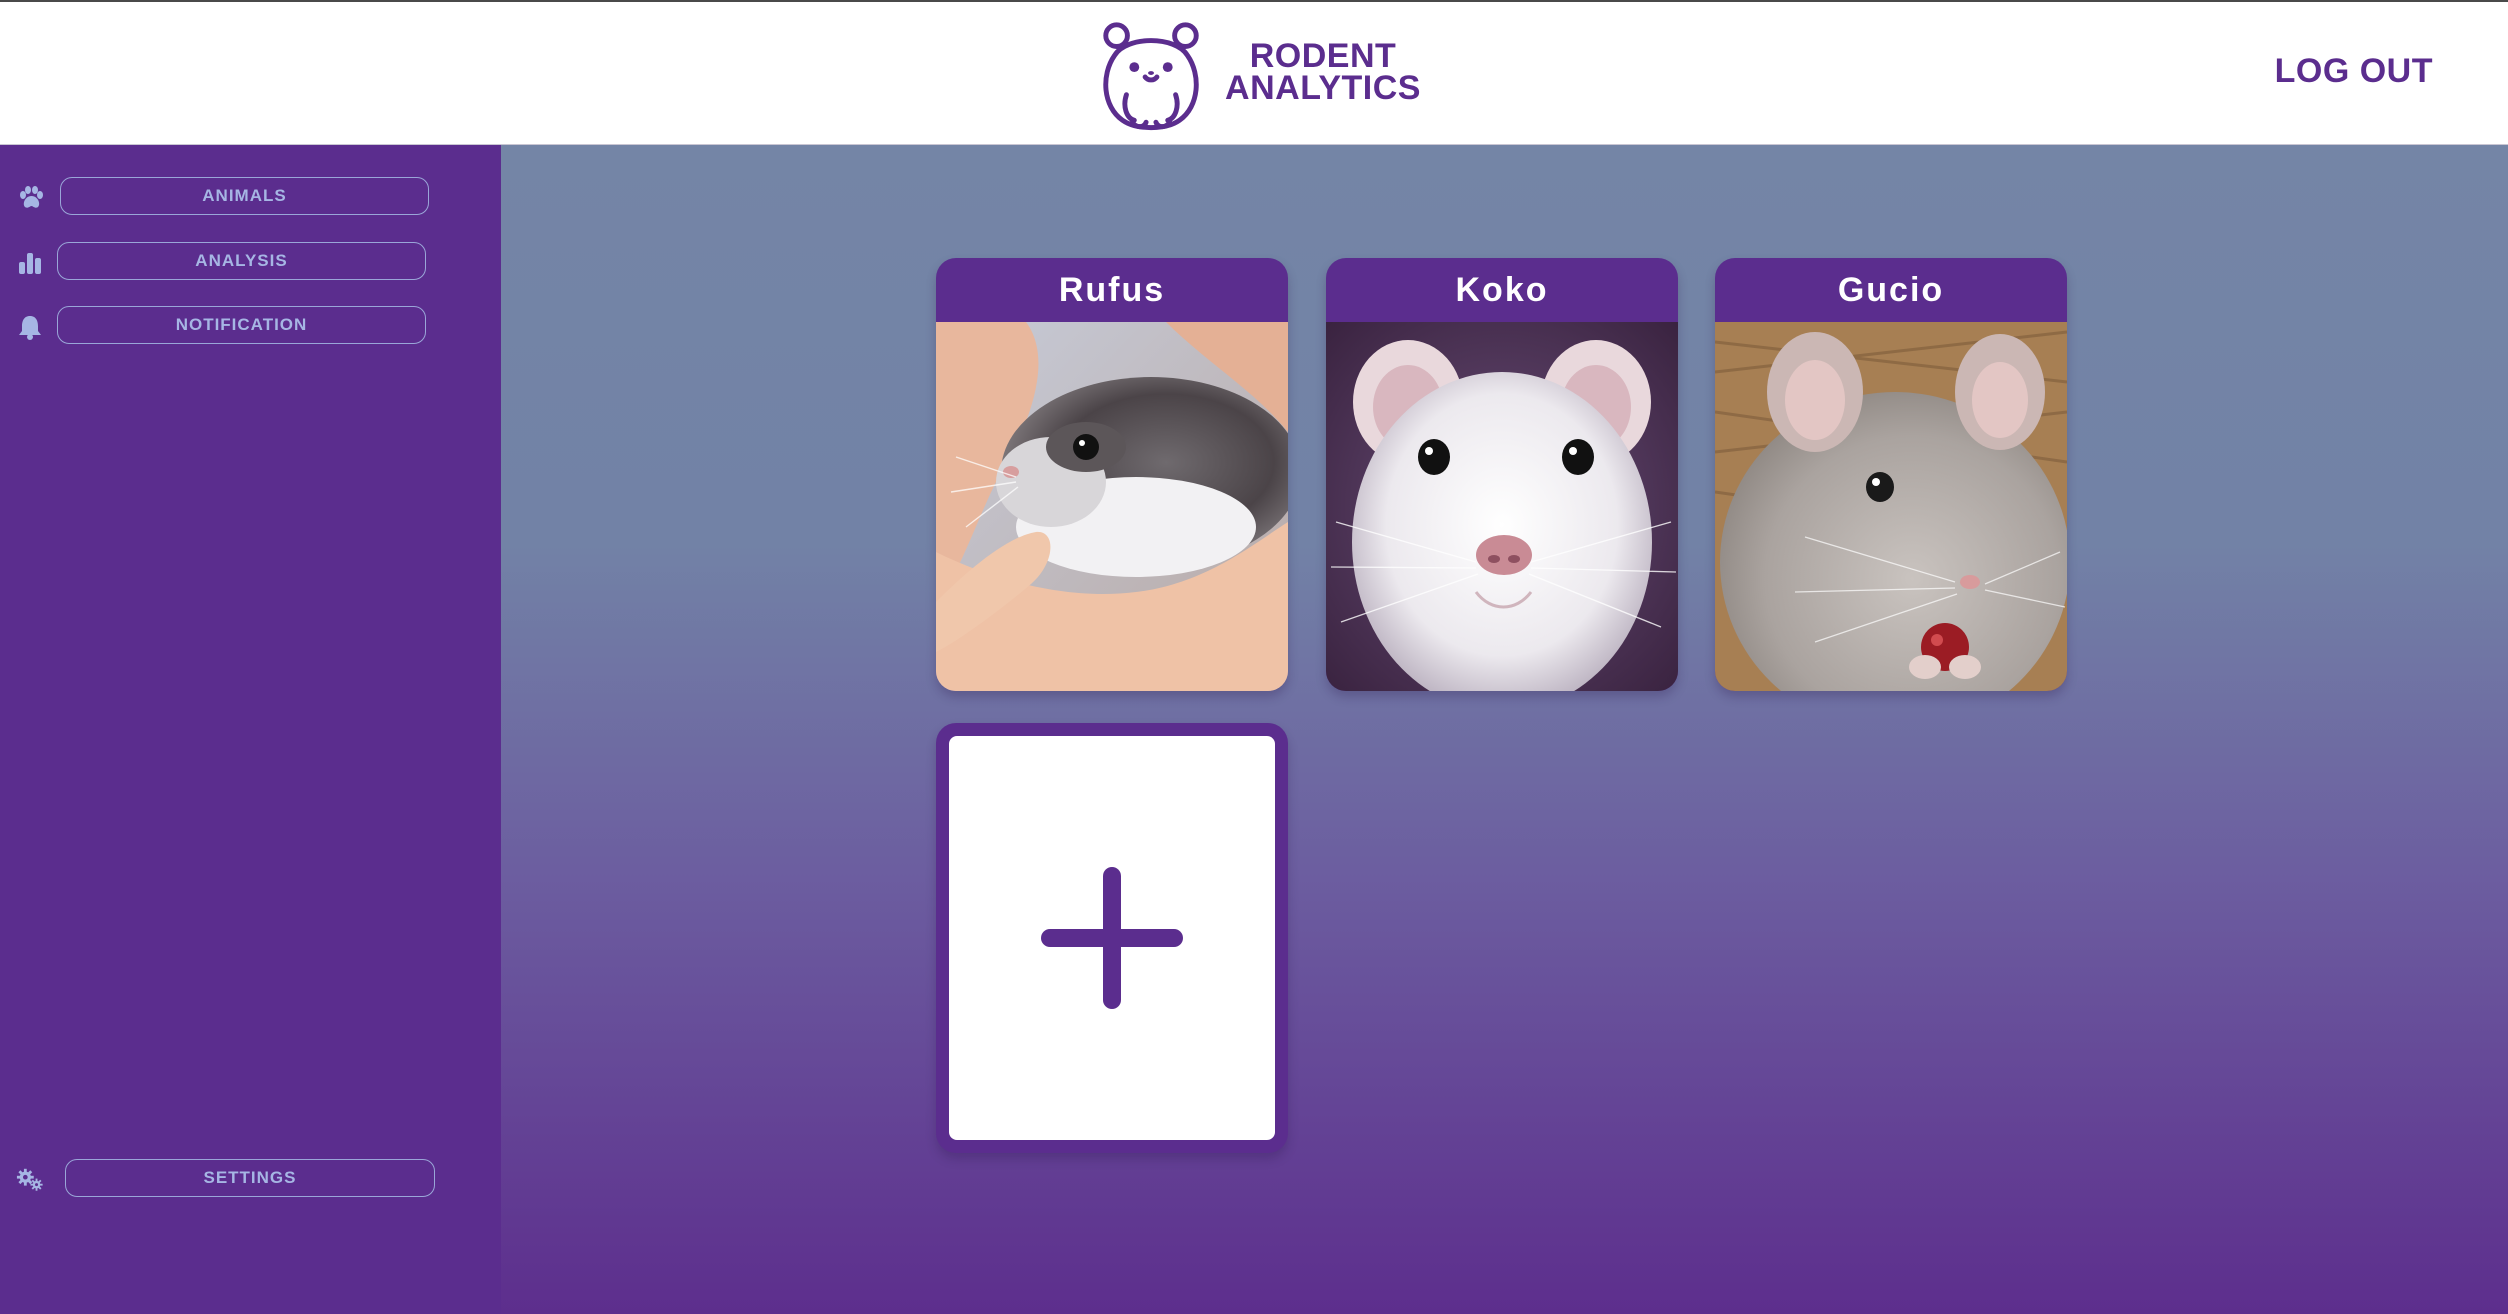 This screenshot has height=1314, width=2508. I want to click on animal-name: Gucio, so click(1891, 289).